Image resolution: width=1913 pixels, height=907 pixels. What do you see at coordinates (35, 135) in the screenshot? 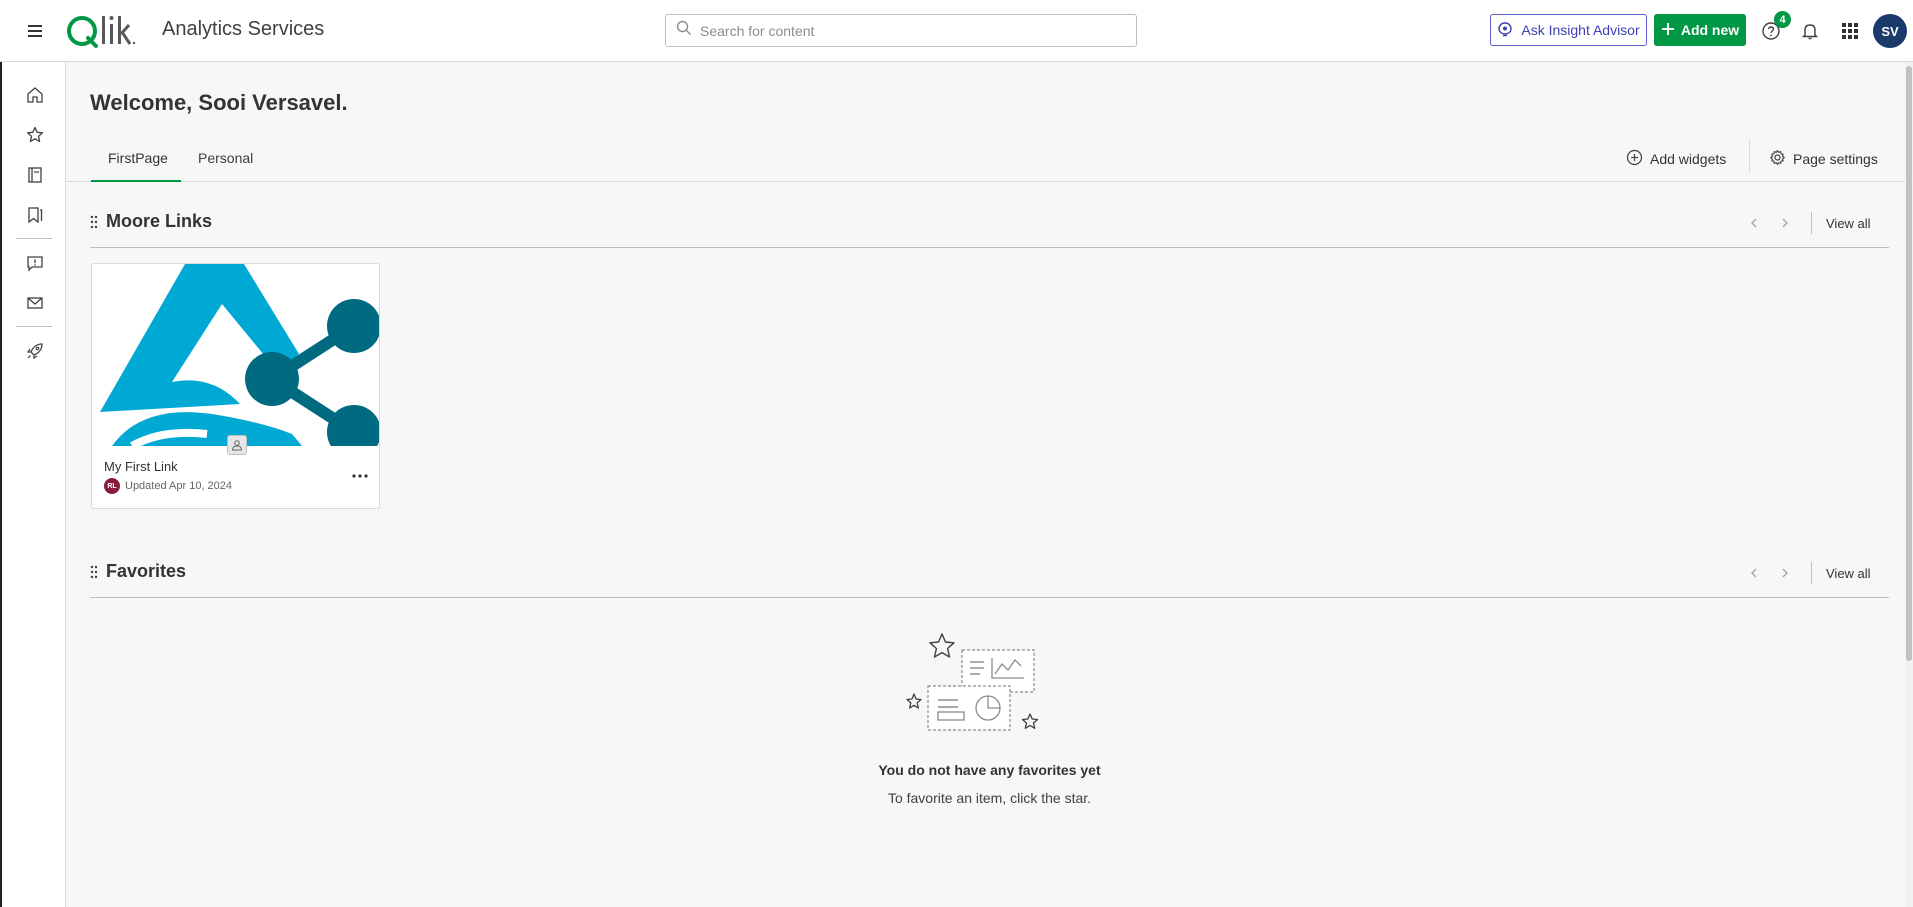
I see `star-icon` at bounding box center [35, 135].